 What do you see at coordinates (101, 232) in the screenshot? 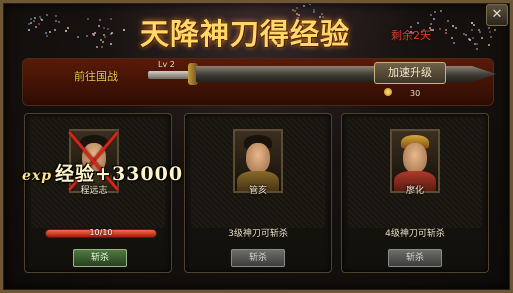
I see `general-hp-text-1: 10/10` at bounding box center [101, 232].